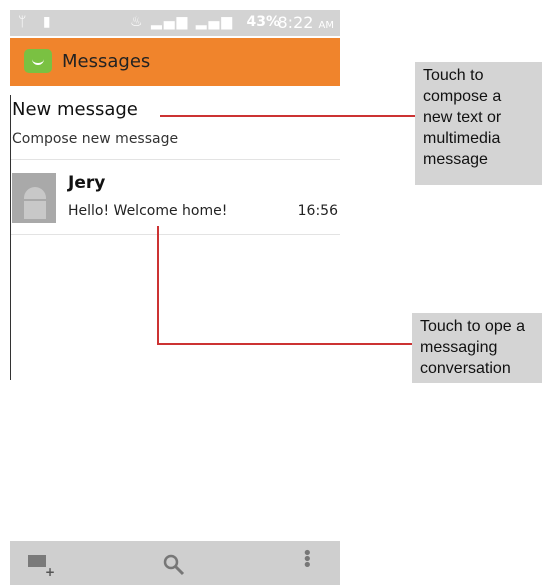  What do you see at coordinates (175, 199) in the screenshot?
I see `conversation-item: Jery Hello! Welcome home! 16:56` at bounding box center [175, 199].